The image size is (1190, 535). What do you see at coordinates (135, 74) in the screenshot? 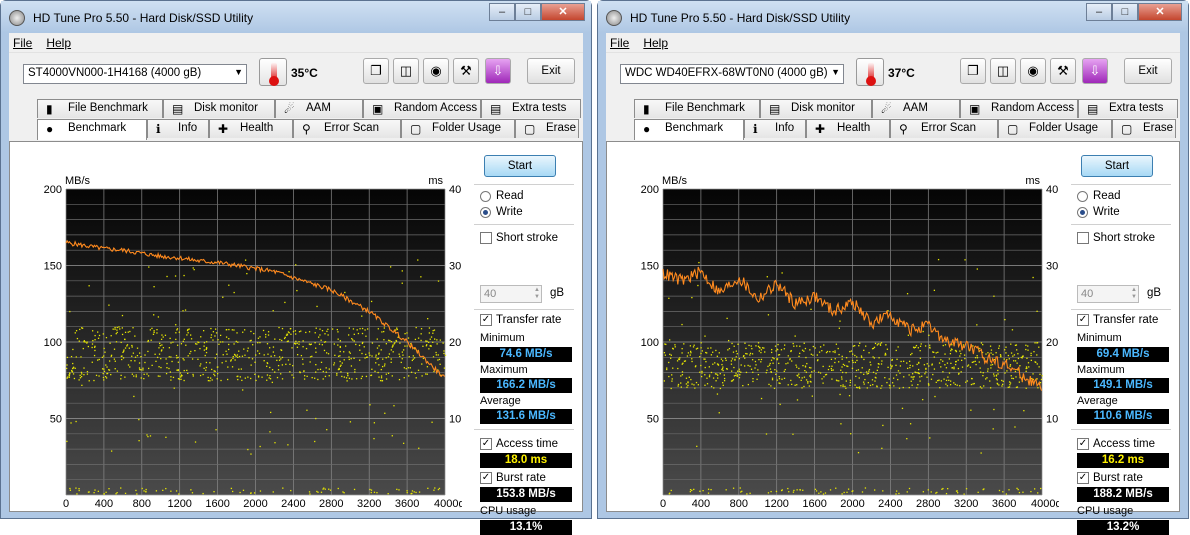
I see `drive-select: ST4000VN000-1H4168 (4000 gB) ▼` at bounding box center [135, 74].